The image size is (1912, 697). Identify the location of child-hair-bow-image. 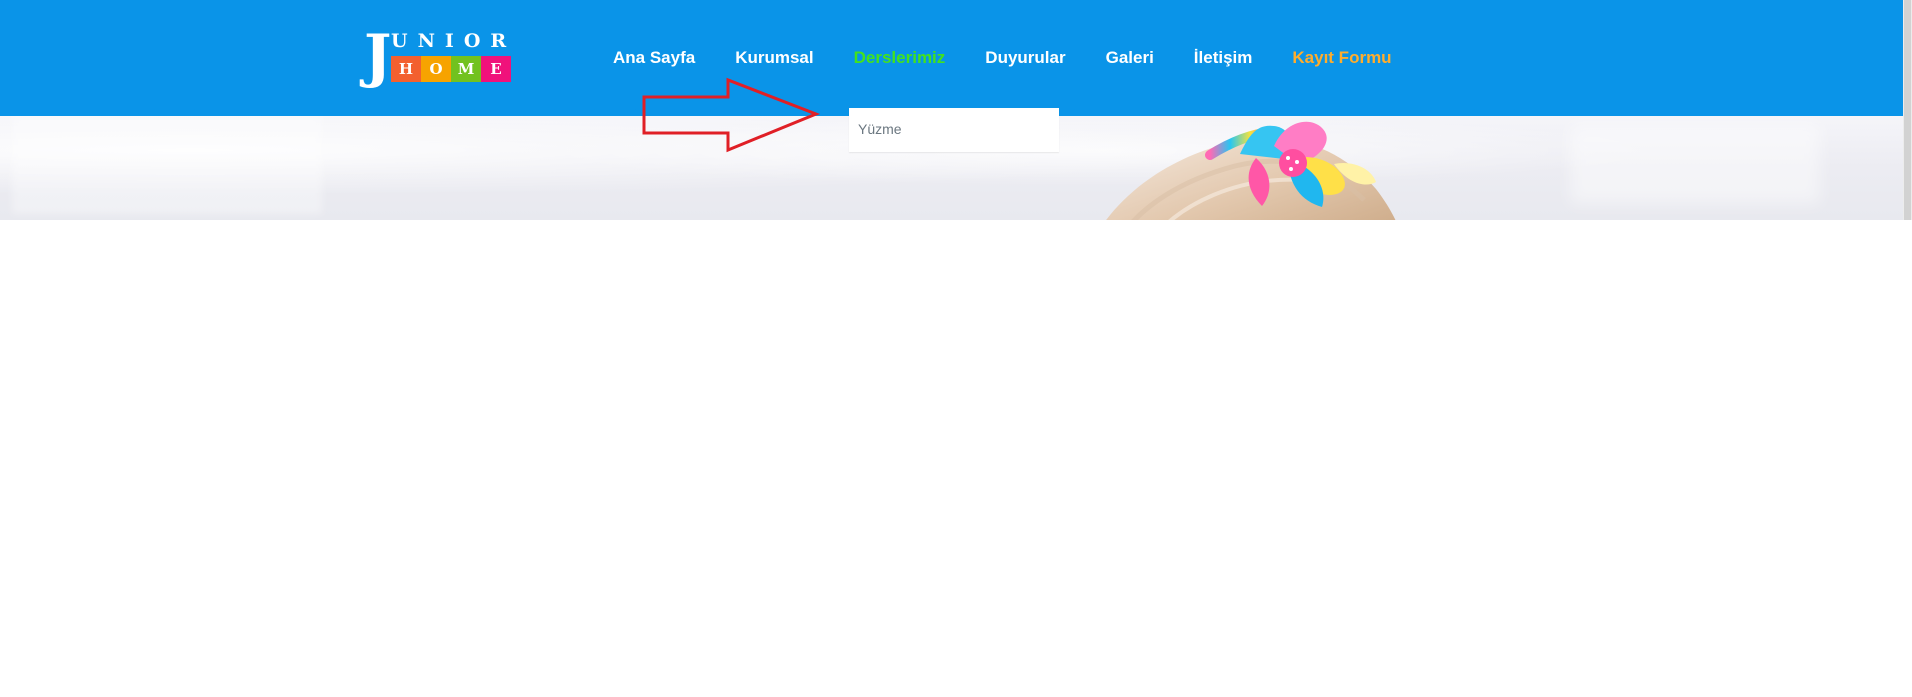
(1251, 170).